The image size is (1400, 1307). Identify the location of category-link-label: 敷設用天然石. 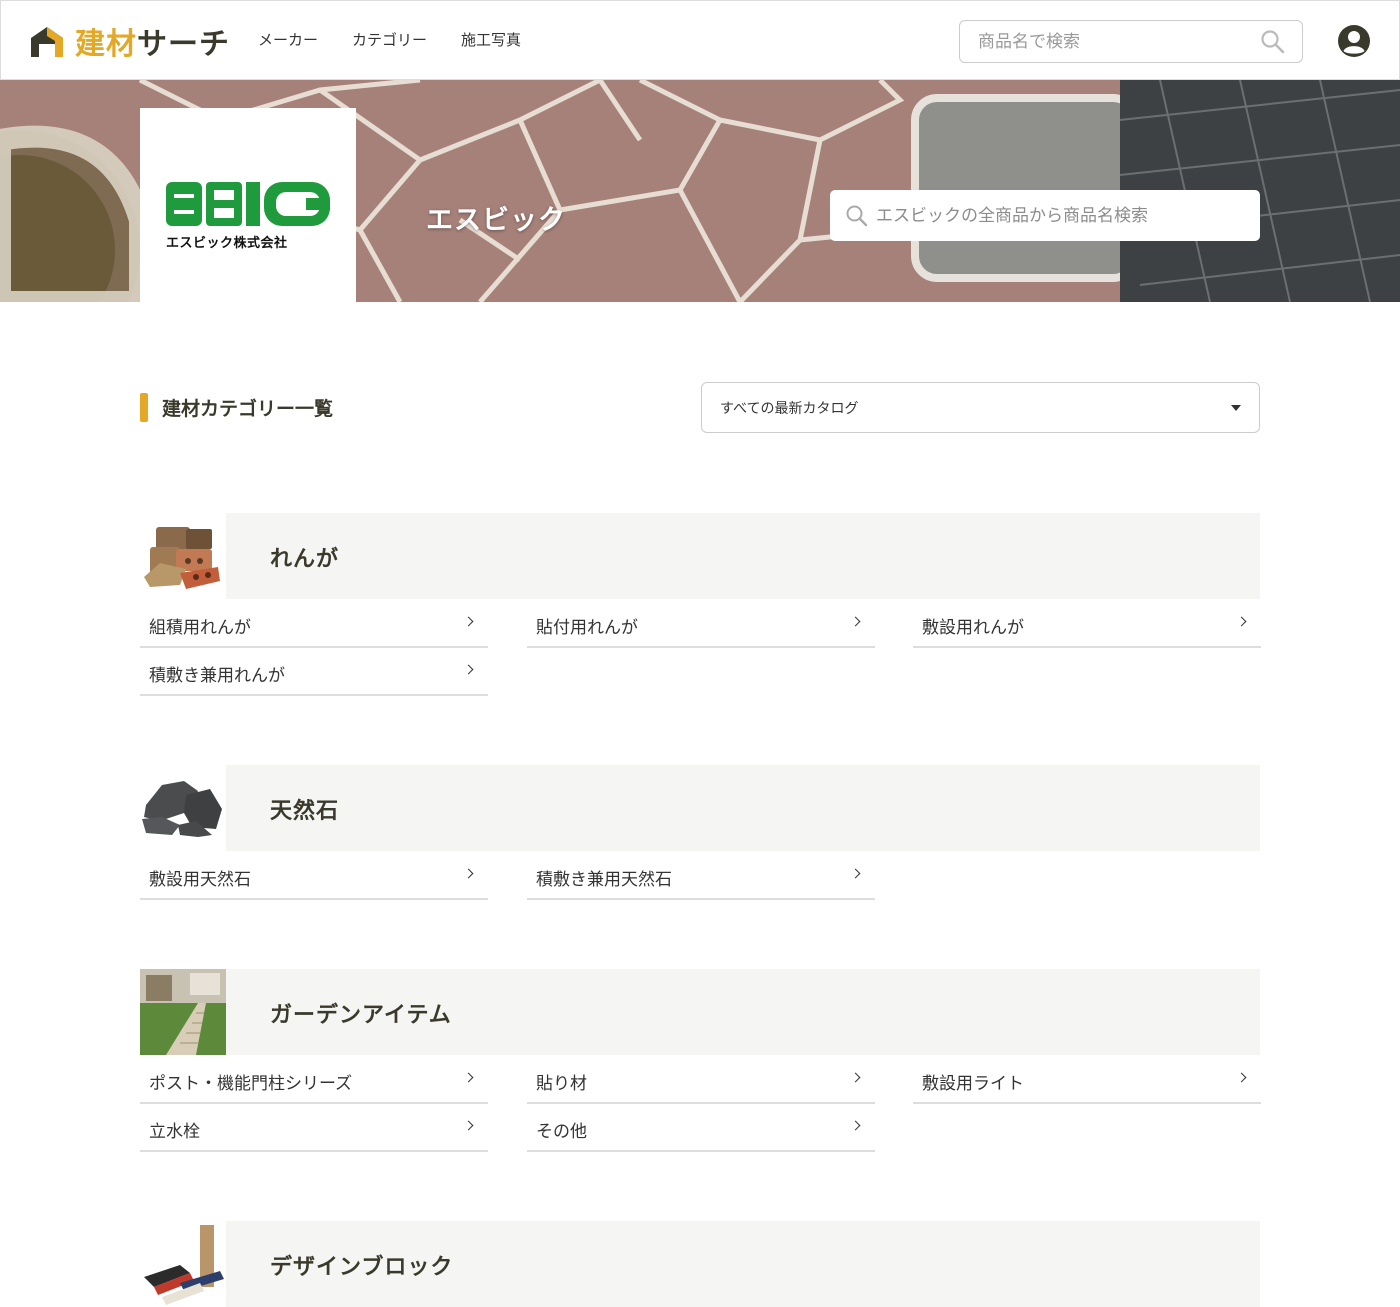
(200, 880).